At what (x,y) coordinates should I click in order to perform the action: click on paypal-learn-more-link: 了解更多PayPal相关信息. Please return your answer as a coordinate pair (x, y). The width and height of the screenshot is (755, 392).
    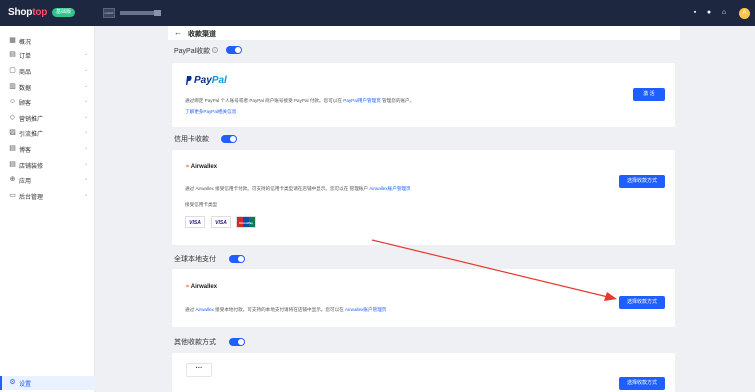
    Looking at the image, I should click on (210, 112).